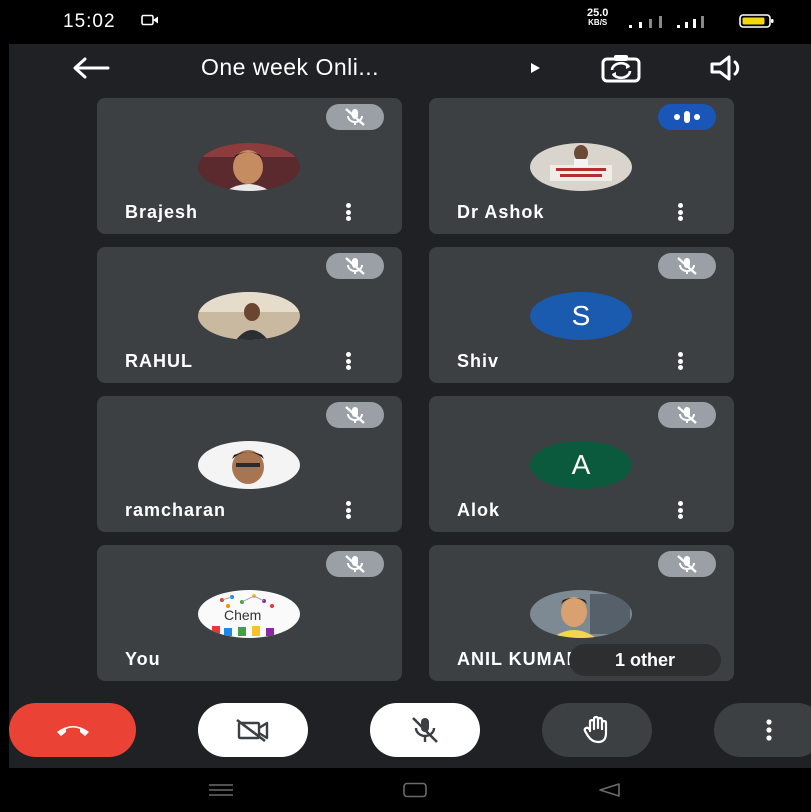 The height and width of the screenshot is (812, 811). I want to click on participant-name: Alok, so click(479, 510).